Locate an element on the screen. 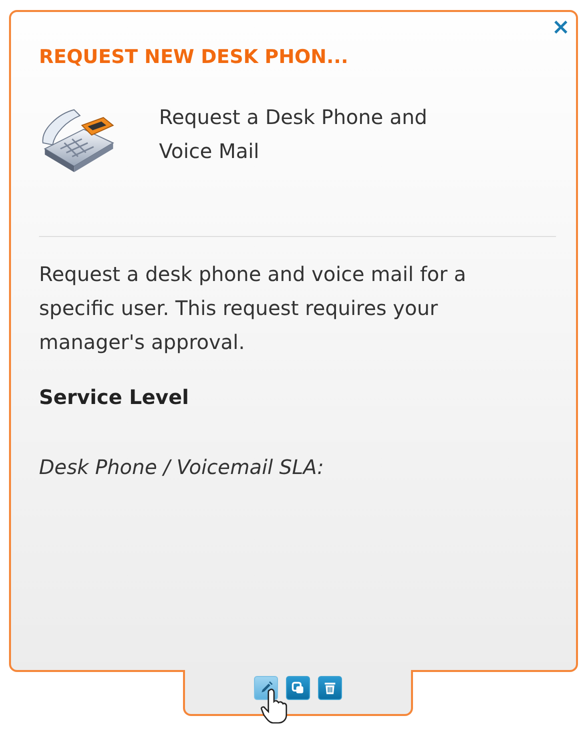  trash-icon is located at coordinates (330, 688).